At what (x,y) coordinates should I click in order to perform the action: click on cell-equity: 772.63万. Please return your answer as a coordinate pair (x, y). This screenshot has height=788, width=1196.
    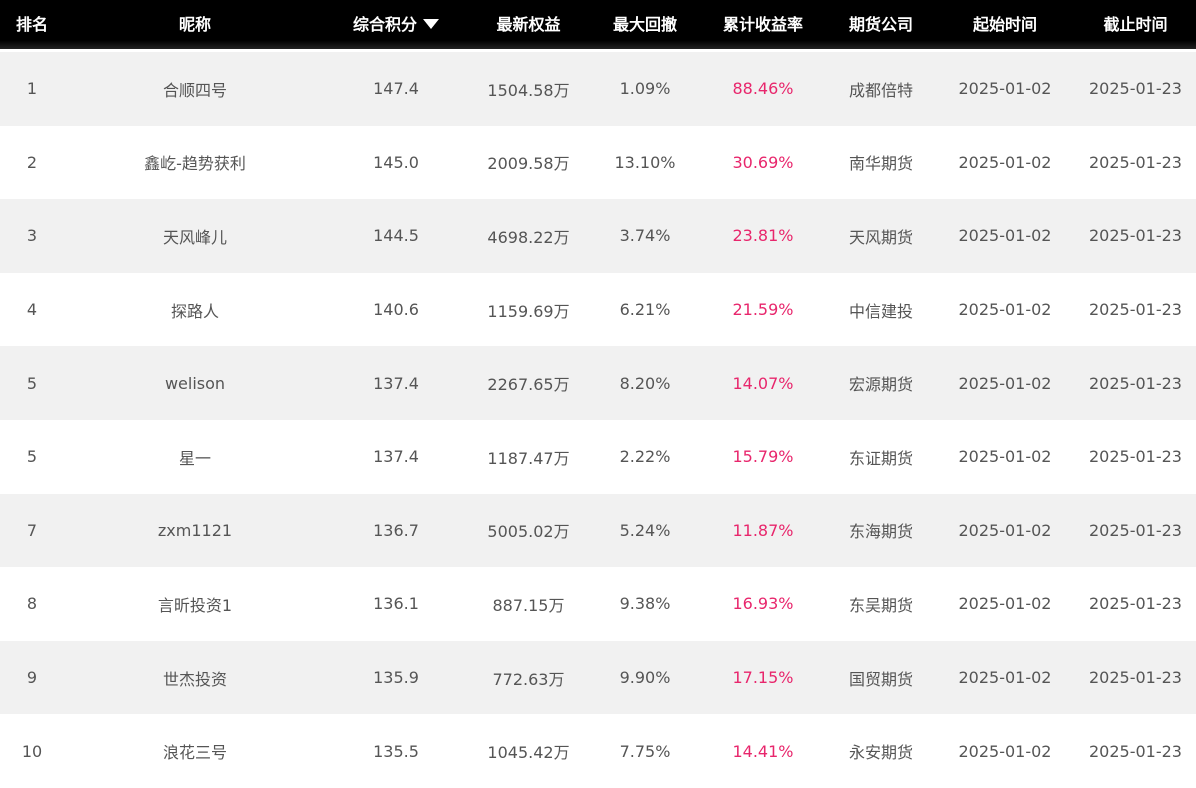
    Looking at the image, I should click on (528, 679).